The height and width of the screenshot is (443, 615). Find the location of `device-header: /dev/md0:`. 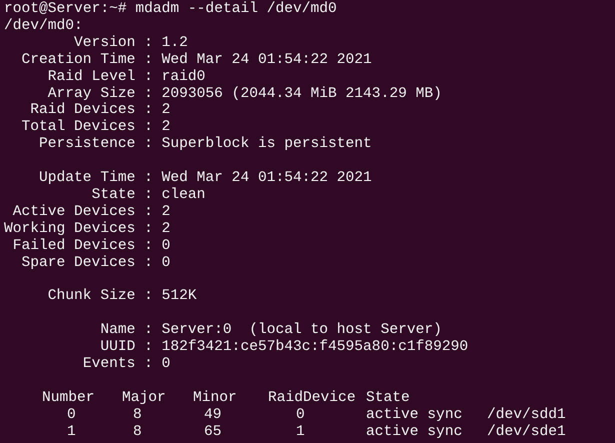

device-header: /dev/md0: is located at coordinates (43, 26).